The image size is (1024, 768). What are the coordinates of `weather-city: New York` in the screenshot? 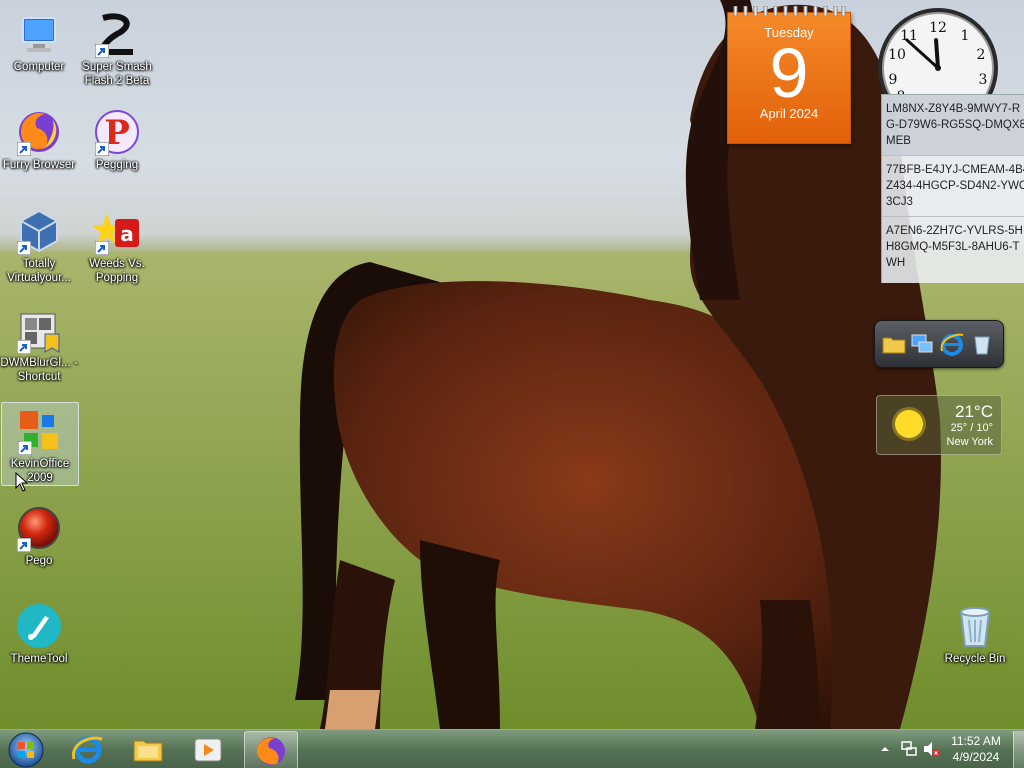 It's located at (969, 442).